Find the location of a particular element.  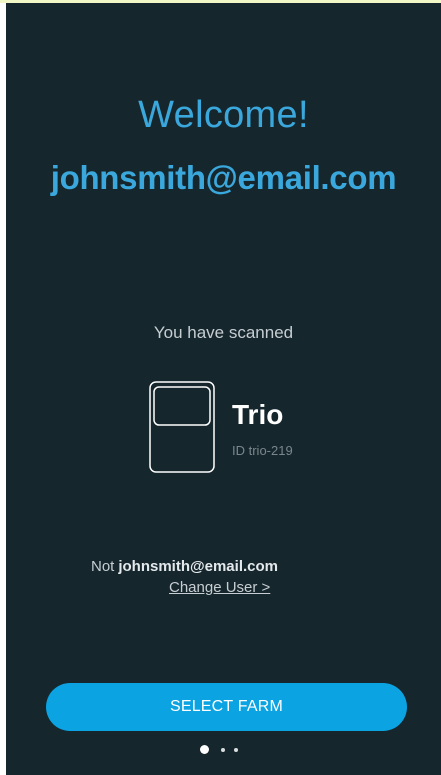

not-current-user-line: Not johnsmith@email.com is located at coordinates (184, 567).